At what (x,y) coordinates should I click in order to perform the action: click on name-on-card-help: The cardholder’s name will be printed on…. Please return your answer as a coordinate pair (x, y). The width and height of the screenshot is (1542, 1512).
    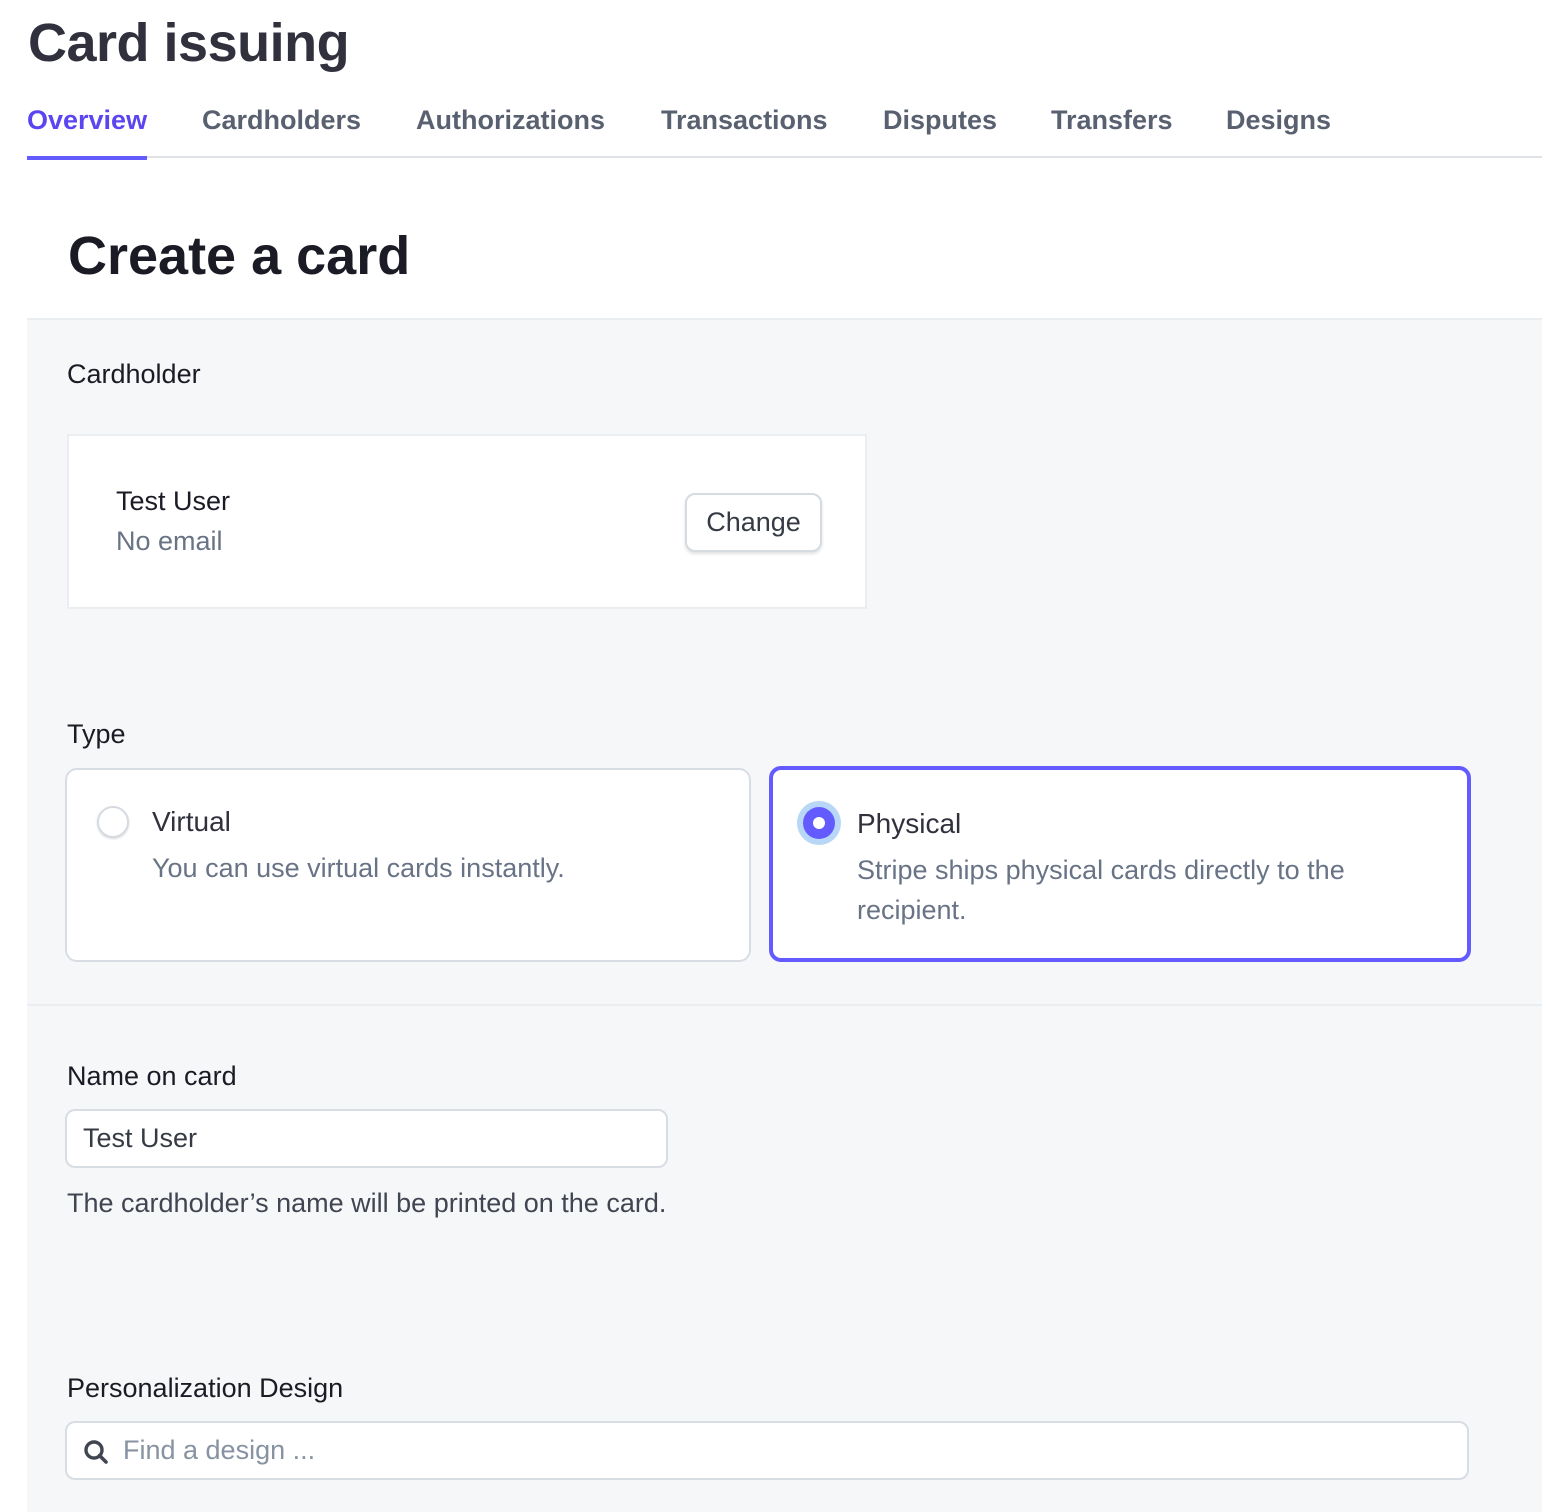
    Looking at the image, I should click on (367, 1203).